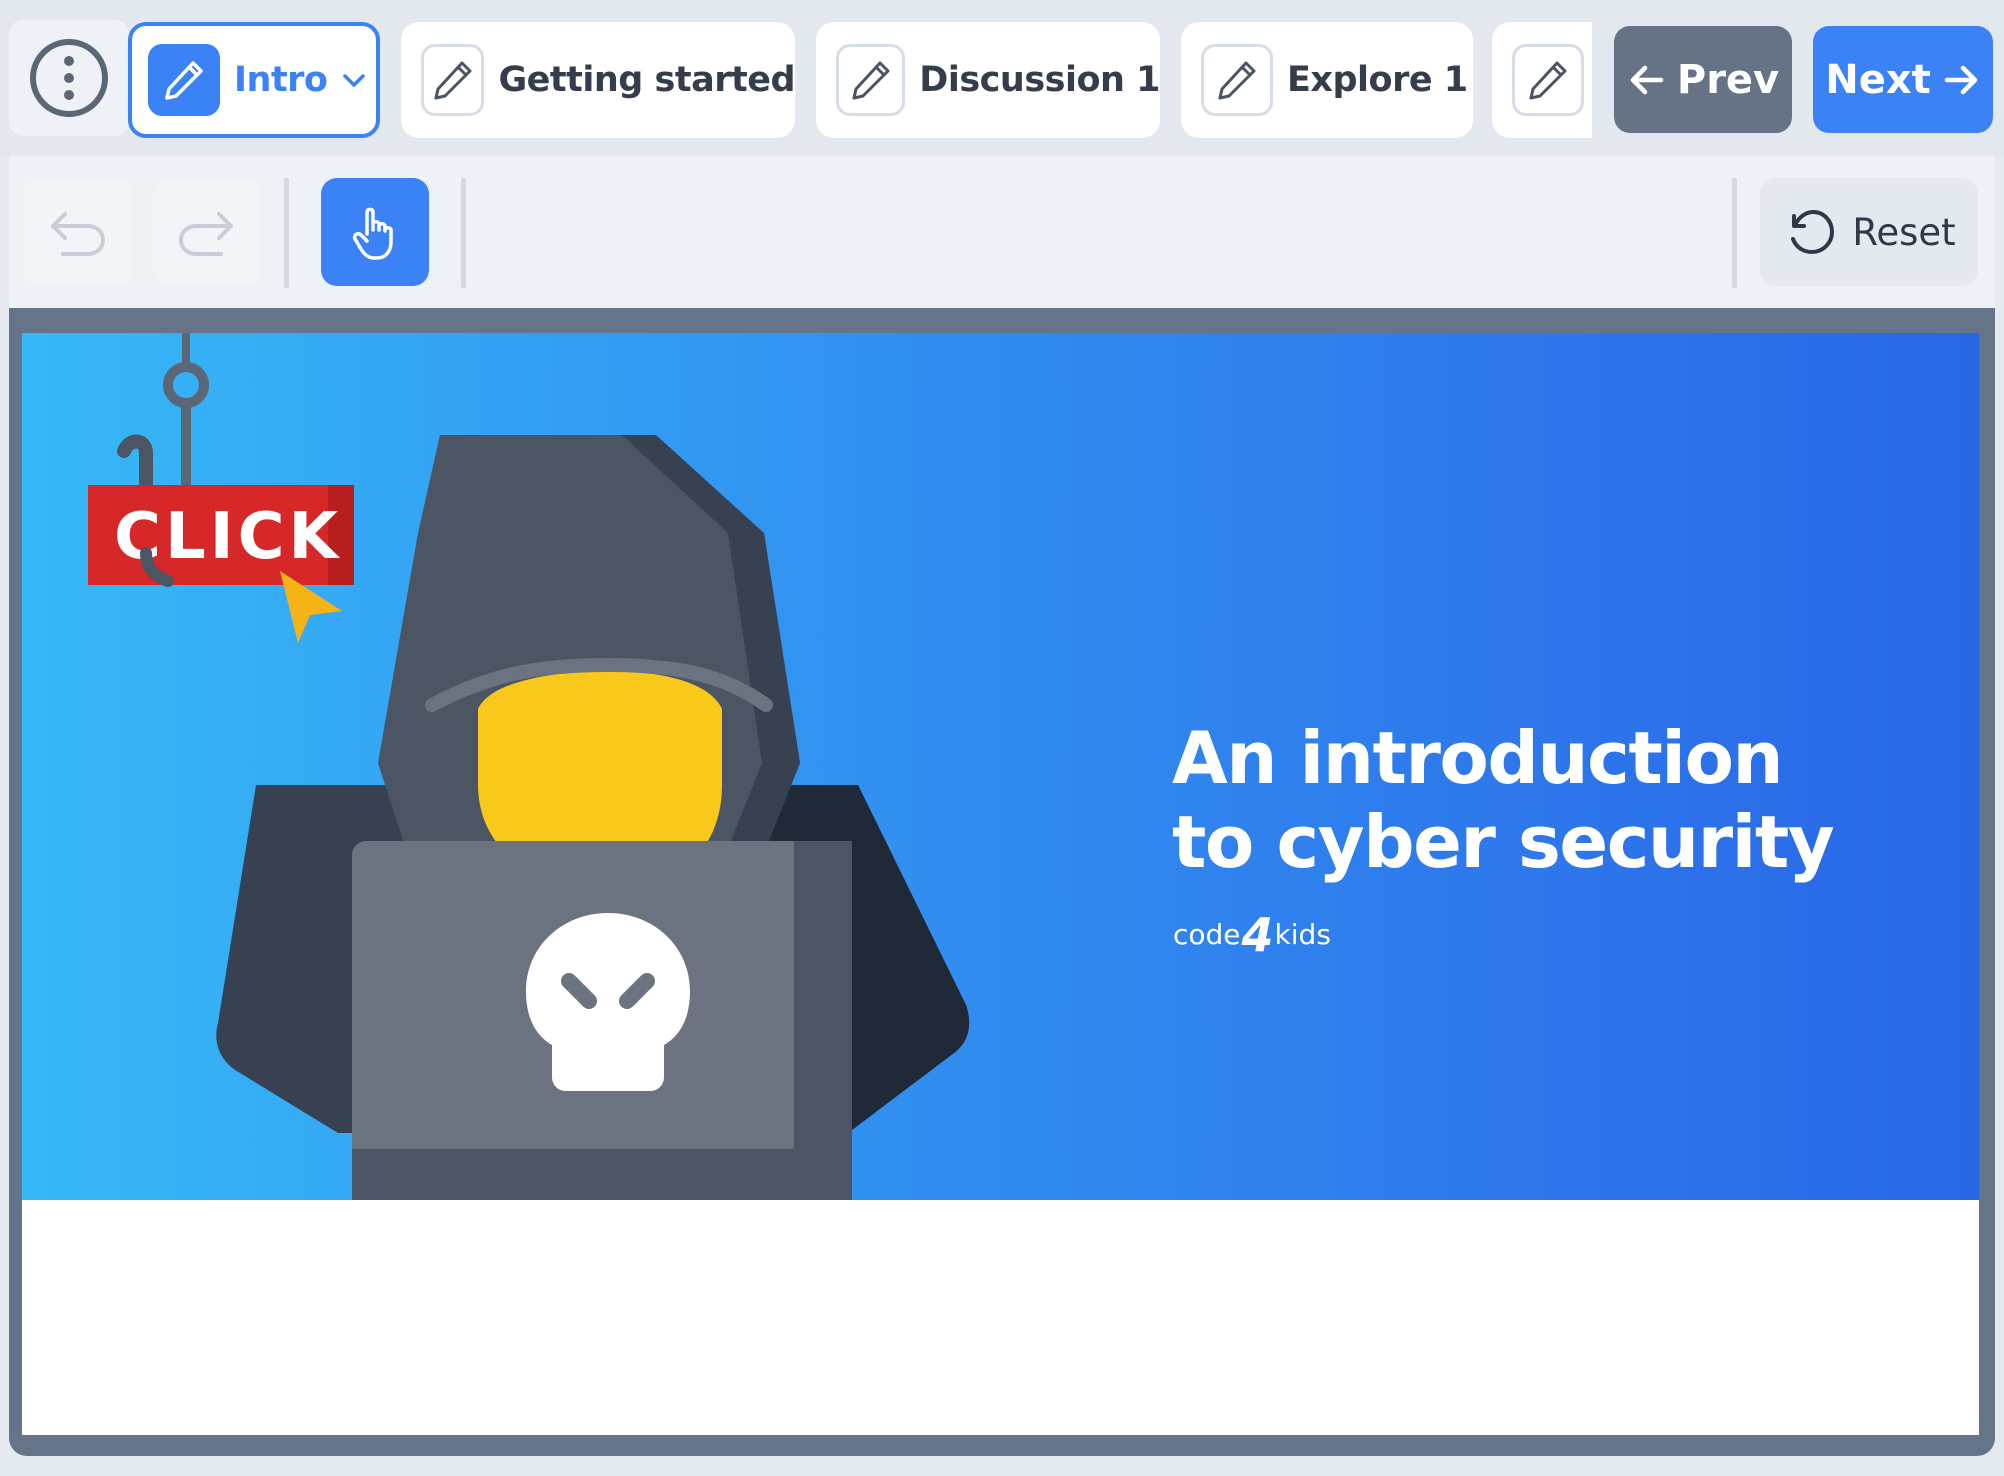 This screenshot has height=1476, width=2004. I want to click on undo-button, so click(77, 232).